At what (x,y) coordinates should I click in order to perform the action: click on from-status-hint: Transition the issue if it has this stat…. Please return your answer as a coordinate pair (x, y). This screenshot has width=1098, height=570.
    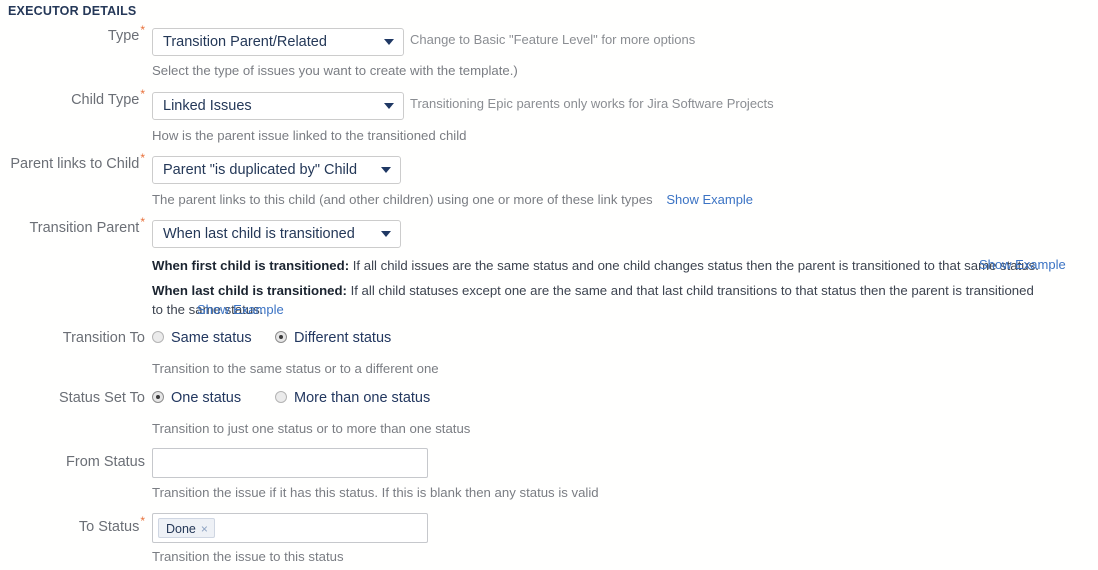
    Looking at the image, I should click on (375, 492).